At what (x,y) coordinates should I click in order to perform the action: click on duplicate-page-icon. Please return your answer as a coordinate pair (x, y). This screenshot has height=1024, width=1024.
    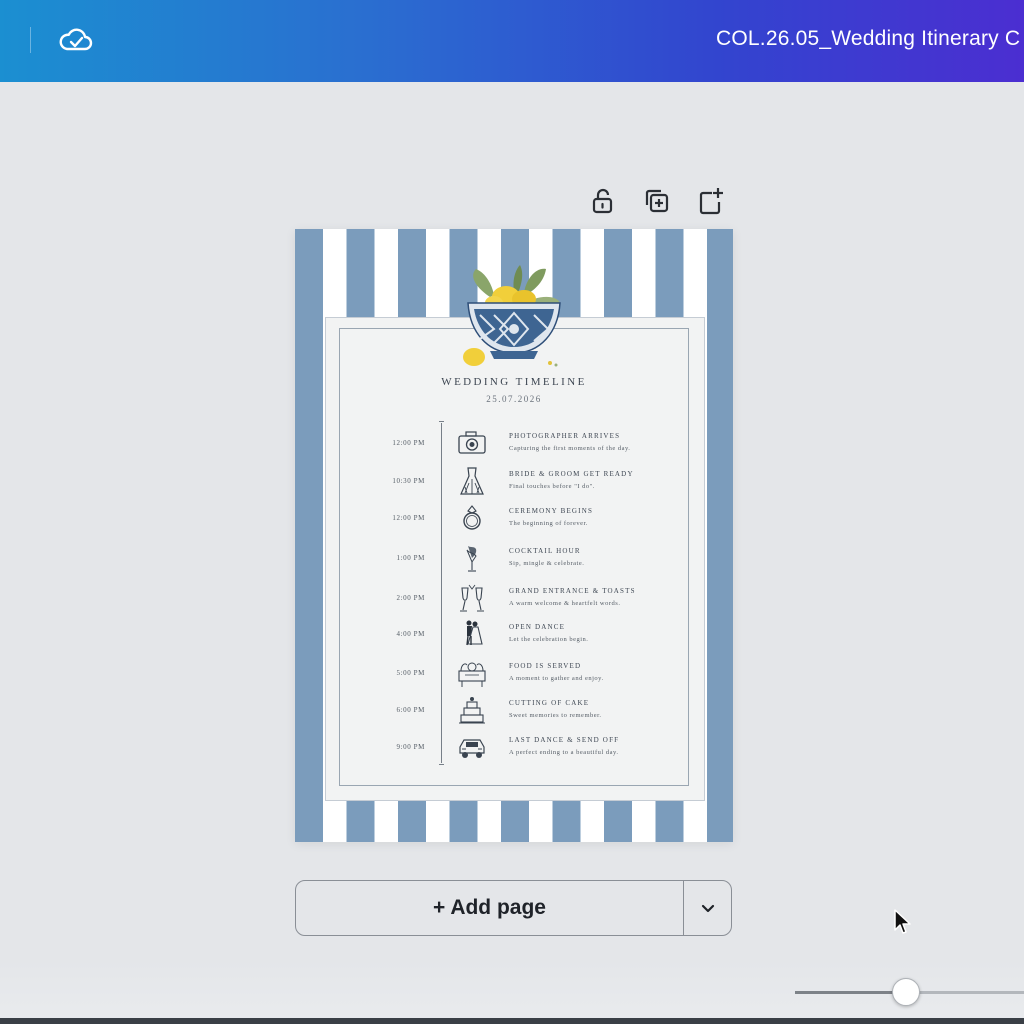
    Looking at the image, I should click on (657, 201).